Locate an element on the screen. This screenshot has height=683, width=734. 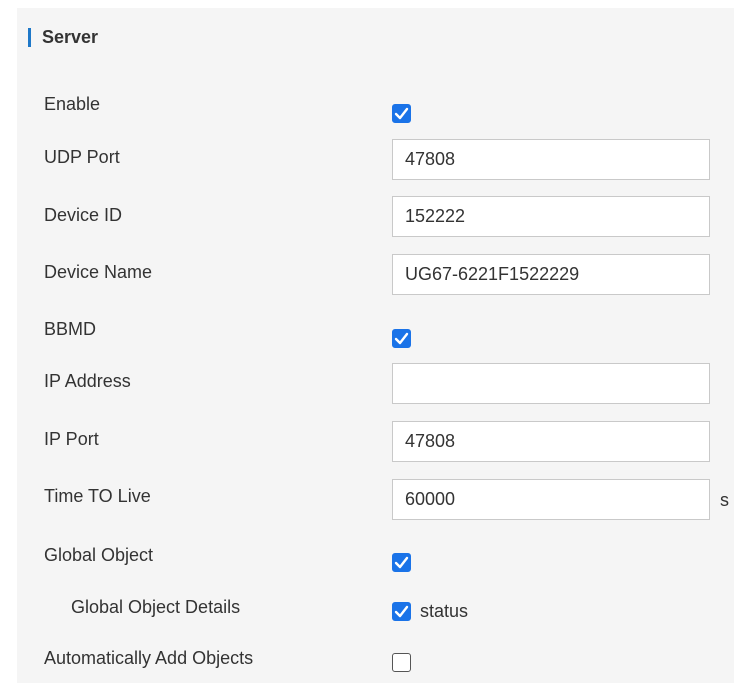
global-object-checkbox is located at coordinates (401, 562).